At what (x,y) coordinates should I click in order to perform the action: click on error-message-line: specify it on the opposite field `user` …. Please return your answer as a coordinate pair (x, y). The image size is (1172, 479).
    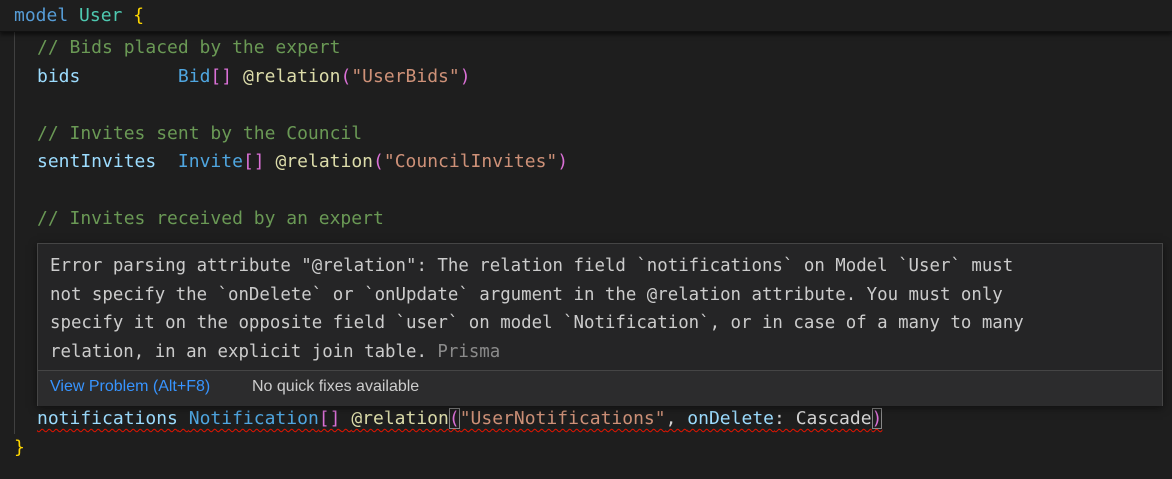
    Looking at the image, I should click on (537, 323).